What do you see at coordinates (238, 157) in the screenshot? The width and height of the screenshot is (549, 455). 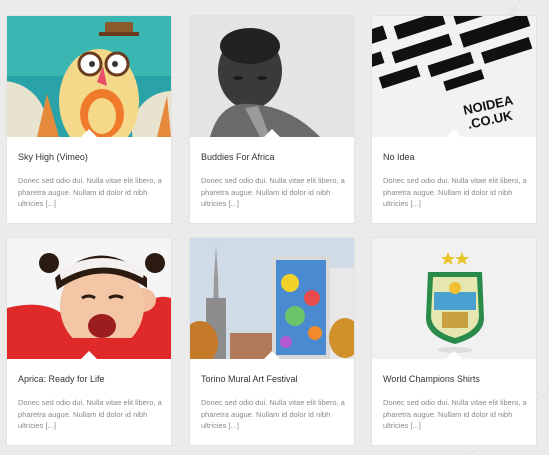 I see `portfolio-title: Buddies For Africa` at bounding box center [238, 157].